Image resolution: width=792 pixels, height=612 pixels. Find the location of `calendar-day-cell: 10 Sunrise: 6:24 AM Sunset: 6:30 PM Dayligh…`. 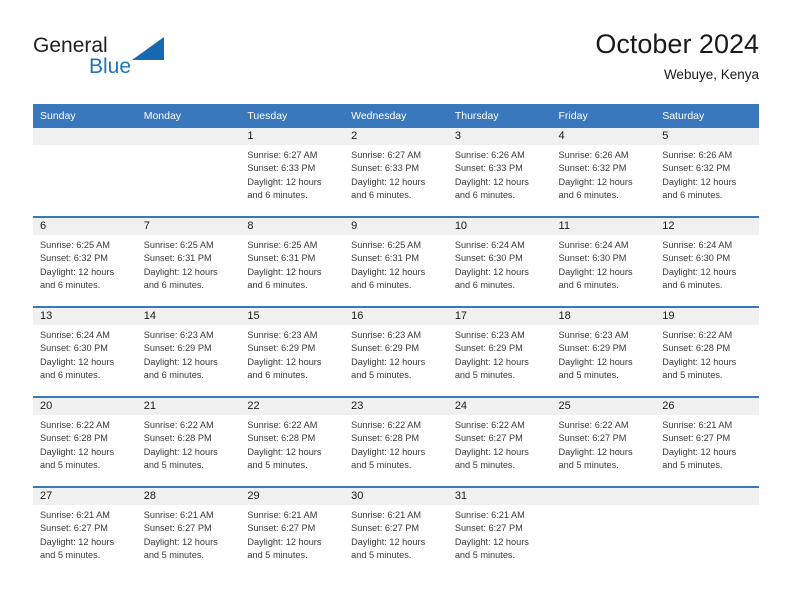

calendar-day-cell: 10 Sunrise: 6:24 AM Sunset: 6:30 PM Dayligh… is located at coordinates (499, 261).